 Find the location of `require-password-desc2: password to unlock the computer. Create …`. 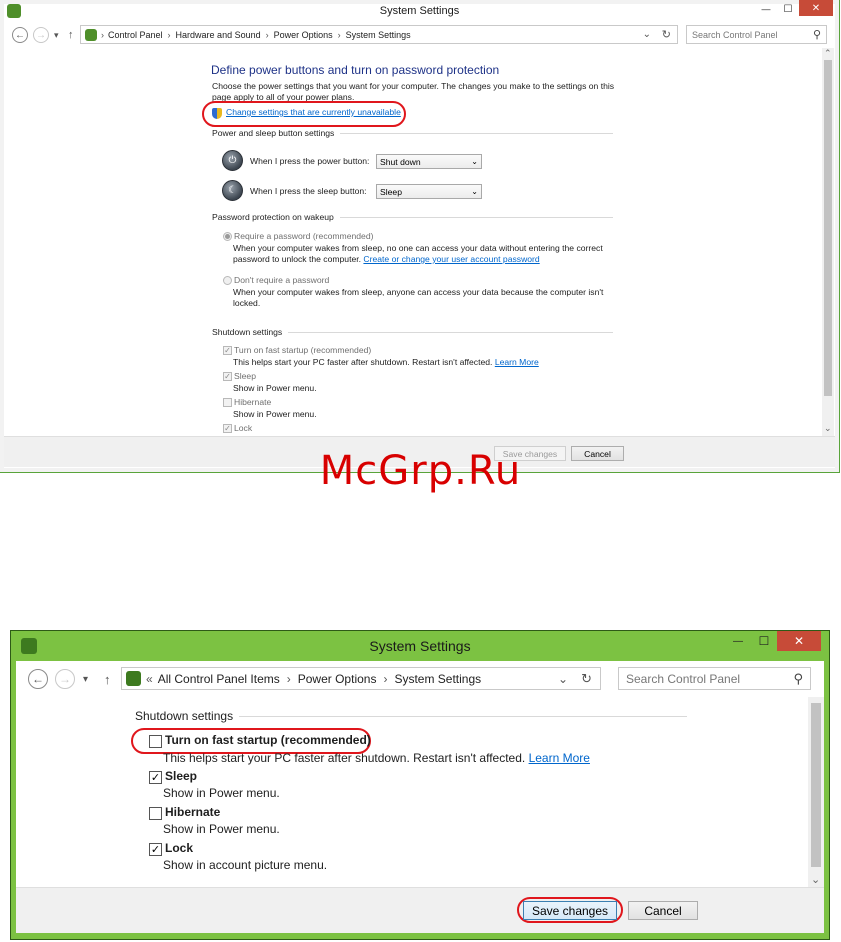

require-password-desc2: password to unlock the computer. Create … is located at coordinates (386, 259).